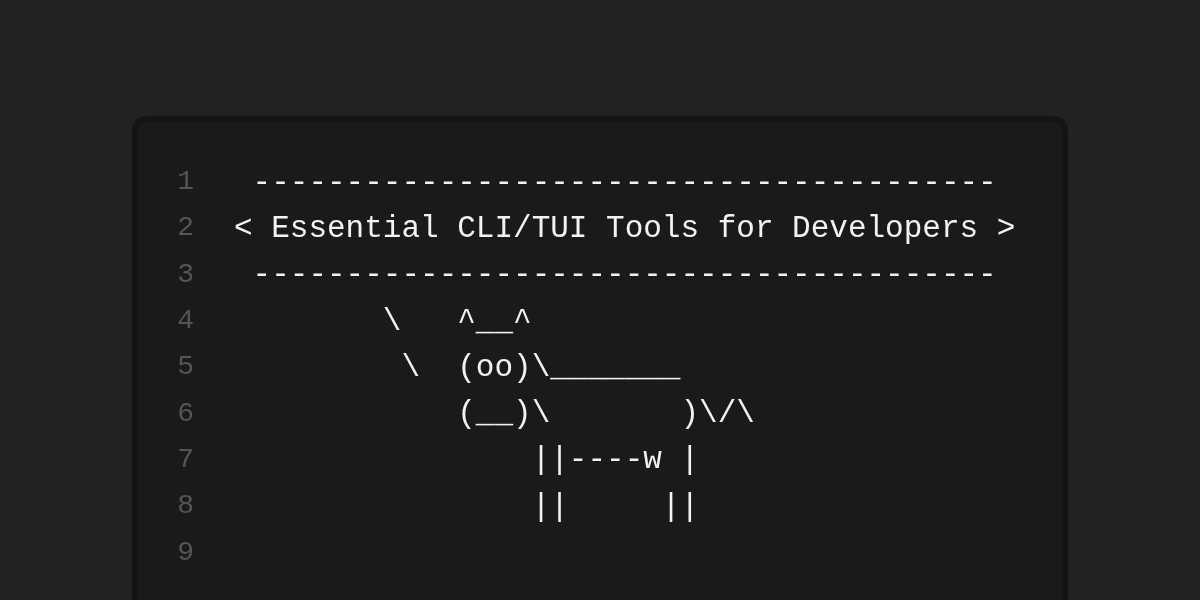 Image resolution: width=1200 pixels, height=600 pixels. Describe the element at coordinates (625, 228) in the screenshot. I see `code-line: < Essential CLI/TUI Tools for Developers >` at that location.